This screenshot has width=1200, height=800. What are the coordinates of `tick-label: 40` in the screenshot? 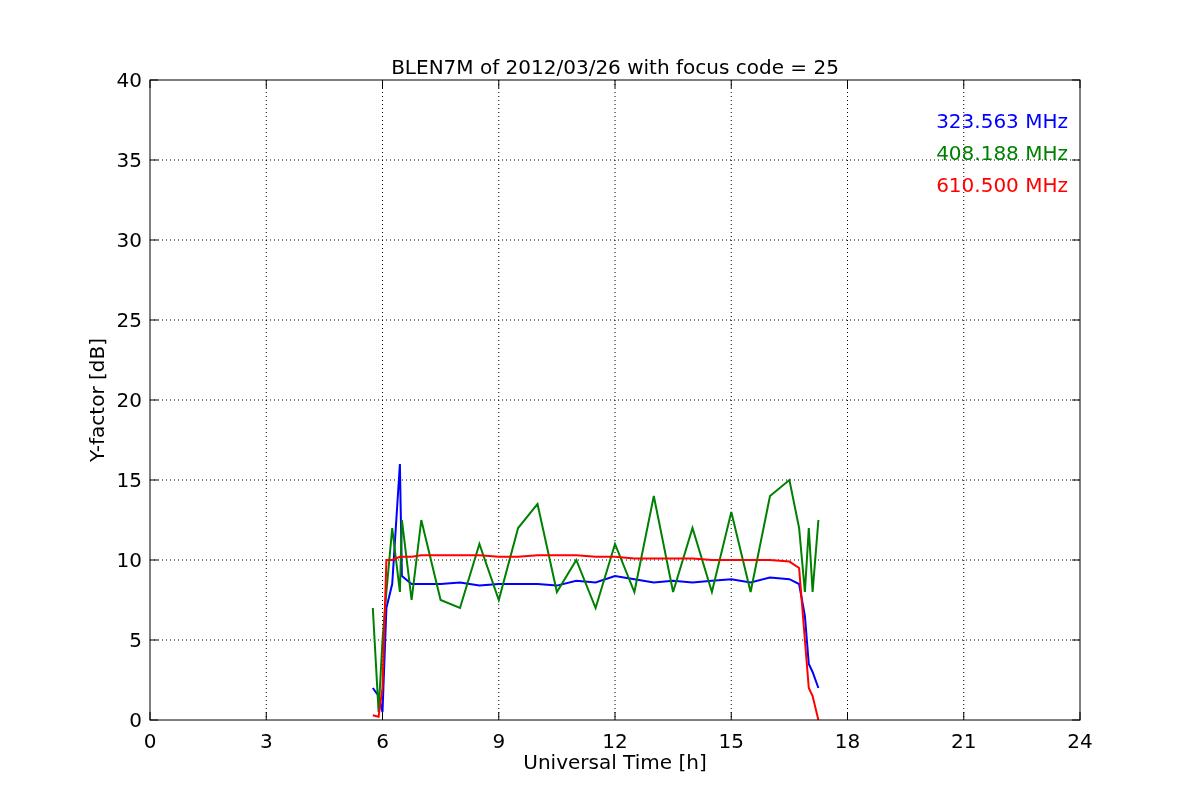 It's located at (129, 80).